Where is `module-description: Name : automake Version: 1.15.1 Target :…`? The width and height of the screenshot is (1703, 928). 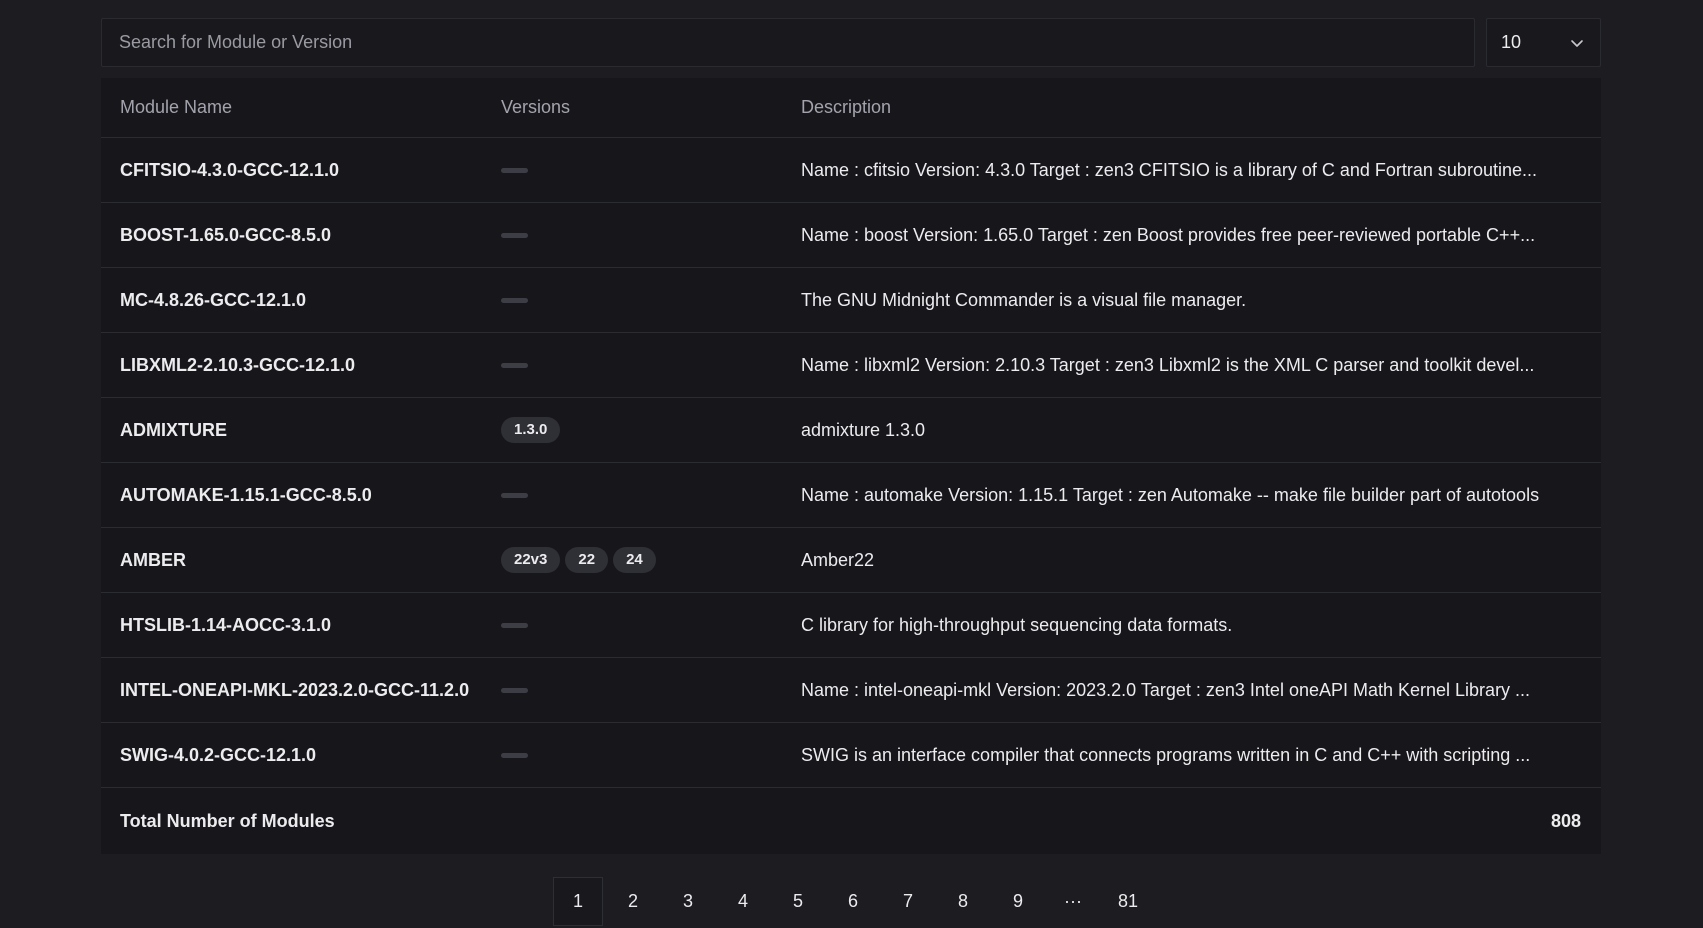 module-description: Name : automake Version: 1.15.1 Target :… is located at coordinates (1170, 494).